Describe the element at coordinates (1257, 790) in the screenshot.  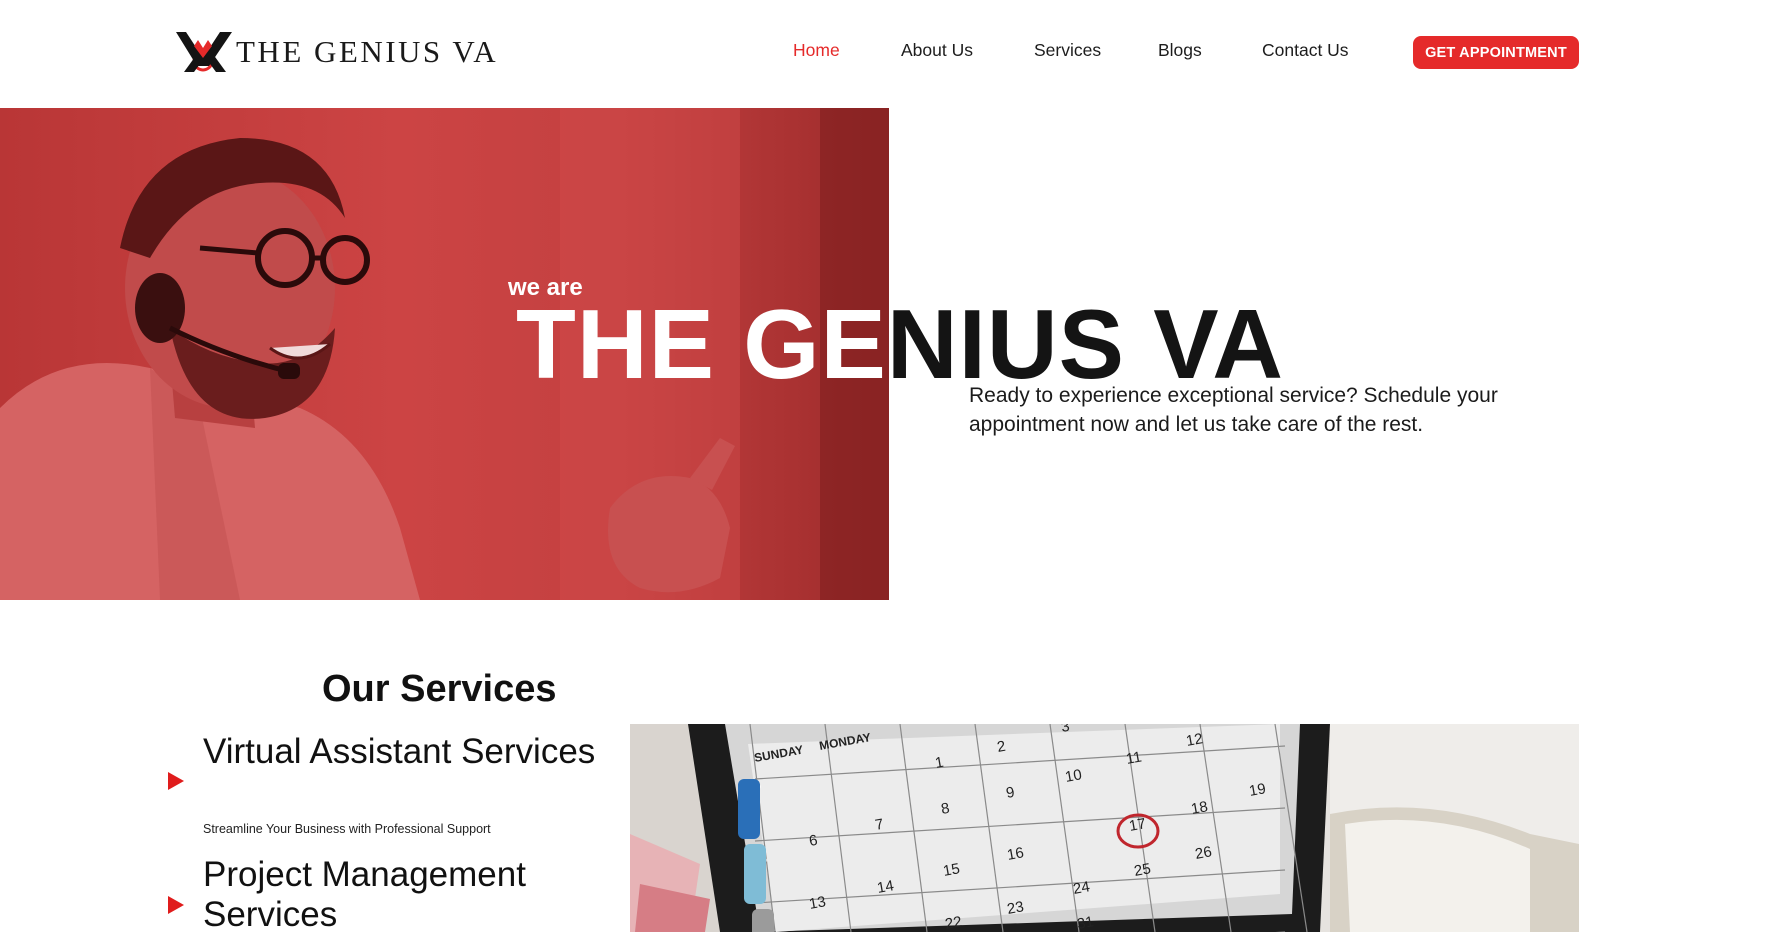
I see `calendar-date: 19` at that location.